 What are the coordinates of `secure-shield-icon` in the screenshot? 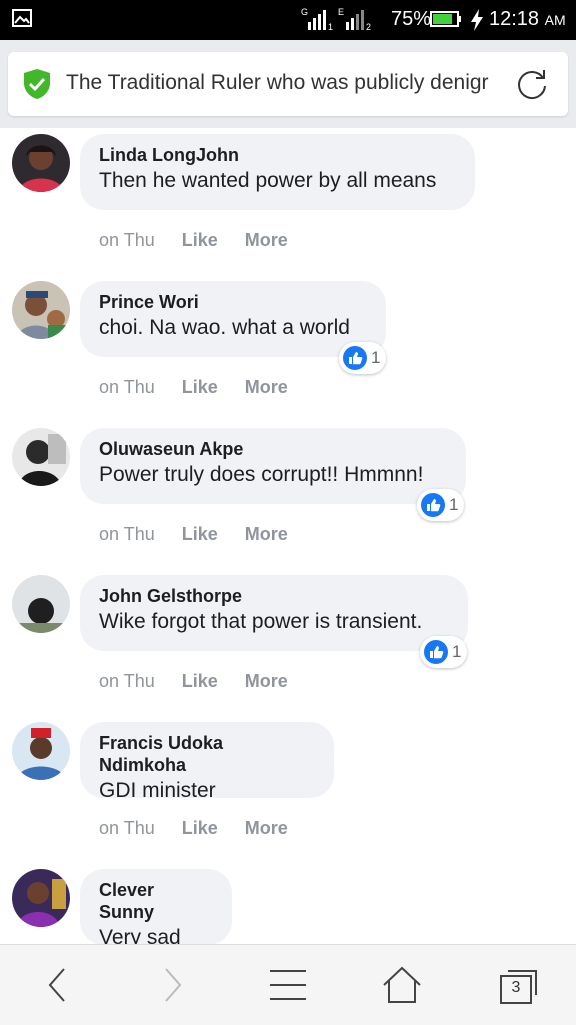 It's located at (37, 84).